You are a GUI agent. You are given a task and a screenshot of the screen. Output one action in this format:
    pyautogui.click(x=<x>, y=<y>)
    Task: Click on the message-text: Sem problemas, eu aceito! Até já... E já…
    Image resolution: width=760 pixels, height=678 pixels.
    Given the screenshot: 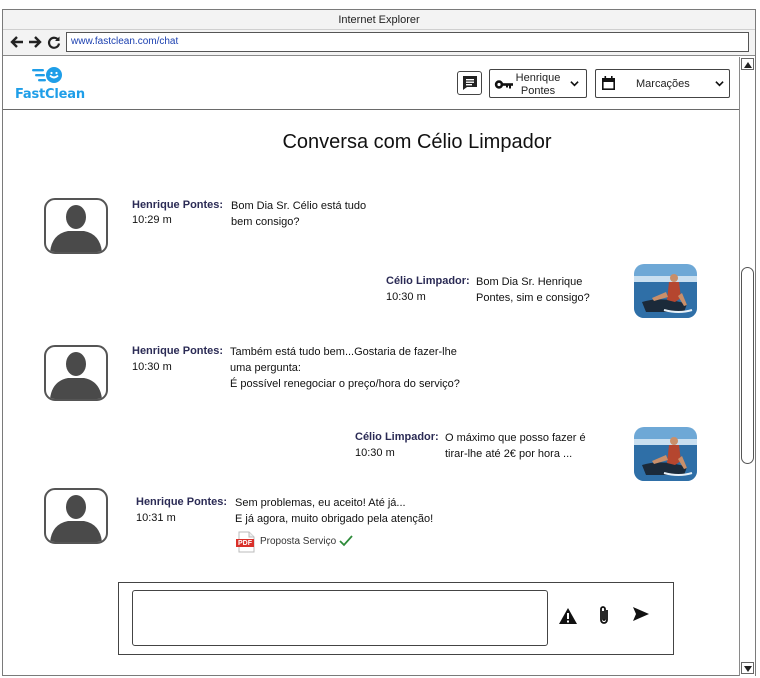 What is the action you would take?
    pyautogui.click(x=334, y=511)
    